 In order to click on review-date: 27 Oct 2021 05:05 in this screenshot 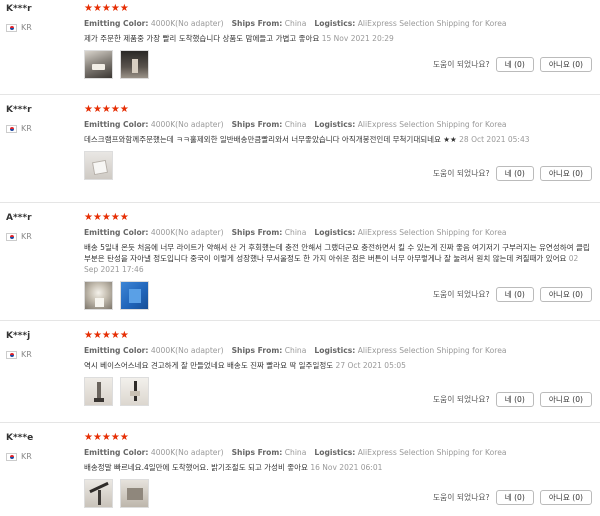, I will do `click(370, 365)`.